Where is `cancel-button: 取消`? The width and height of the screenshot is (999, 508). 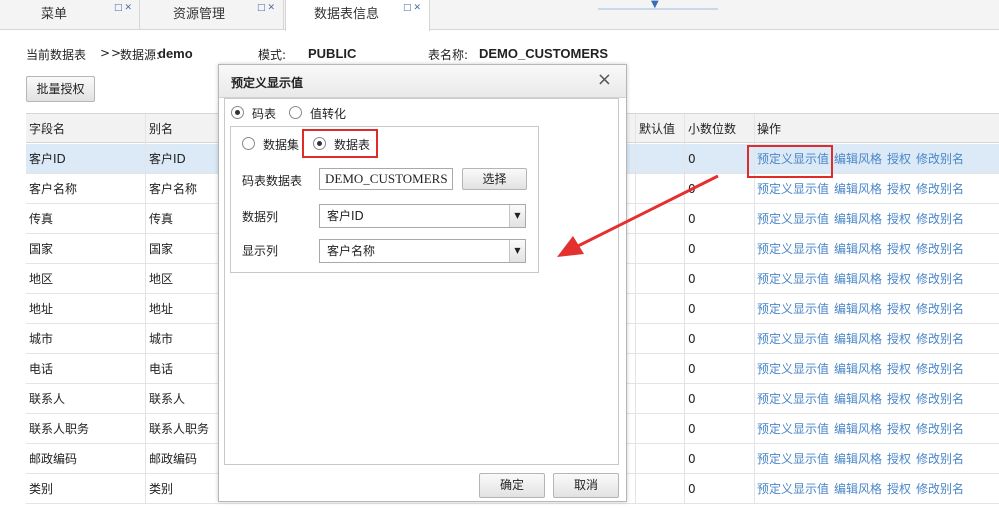 cancel-button: 取消 is located at coordinates (586, 485).